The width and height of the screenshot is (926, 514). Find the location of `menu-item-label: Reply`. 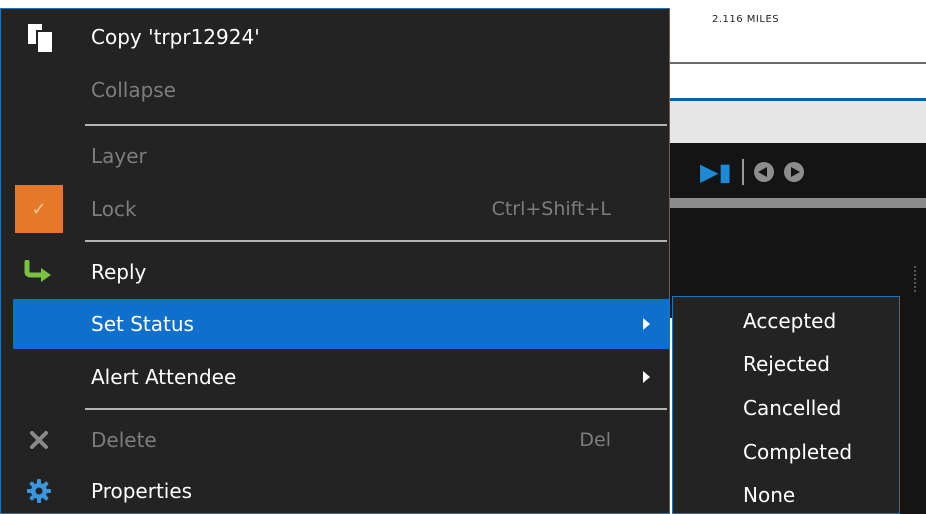

menu-item-label: Reply is located at coordinates (119, 272).